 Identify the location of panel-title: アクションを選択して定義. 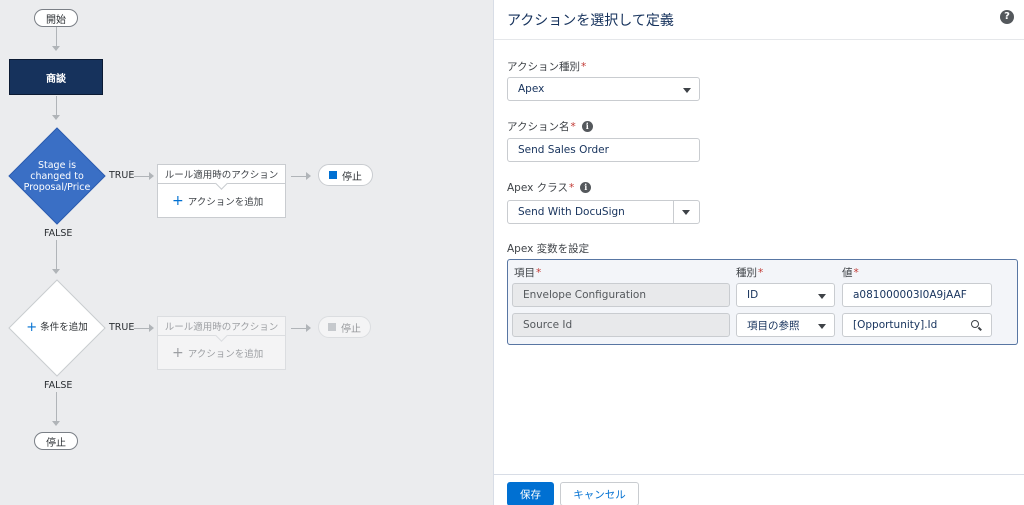
(590, 21).